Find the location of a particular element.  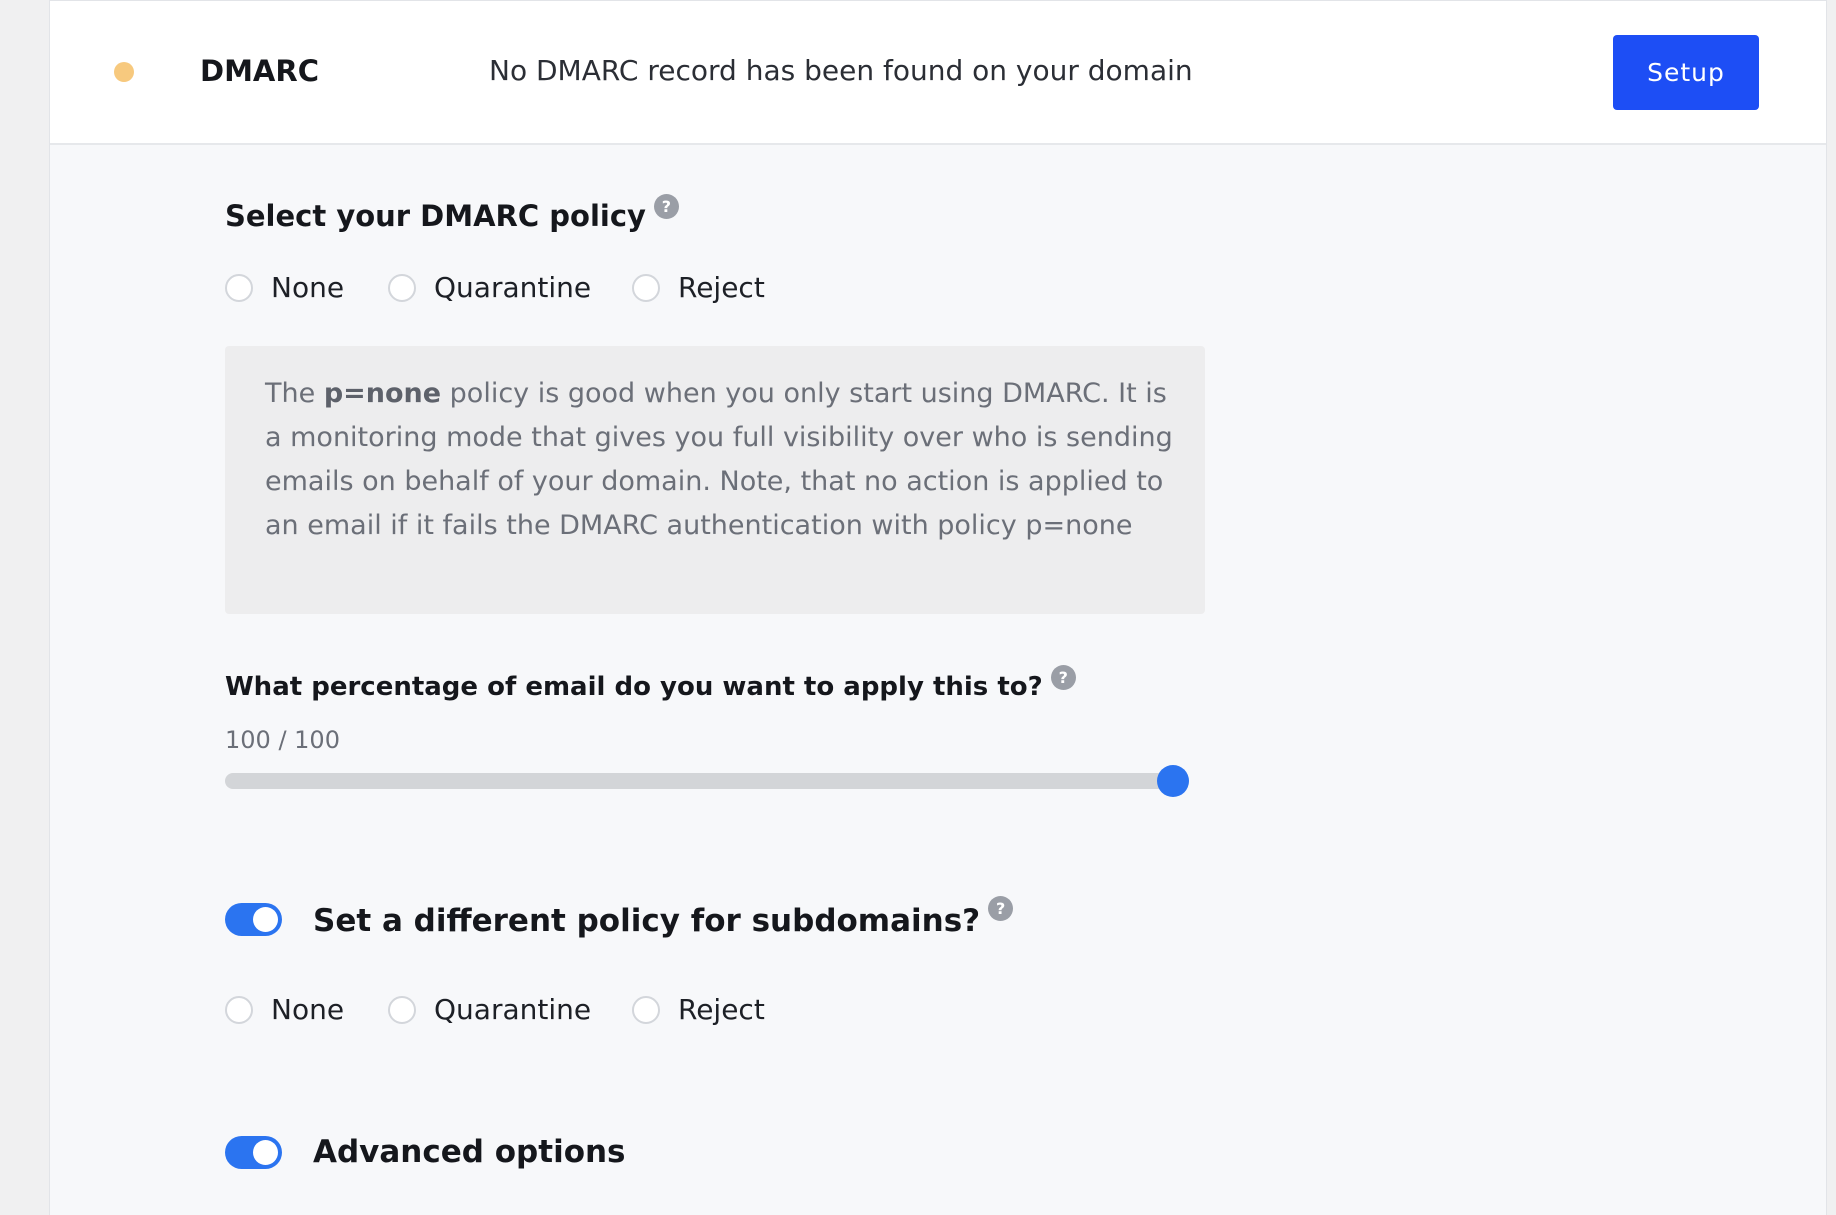

policy-radio-group: None Quarantine Reject is located at coordinates (495, 288).